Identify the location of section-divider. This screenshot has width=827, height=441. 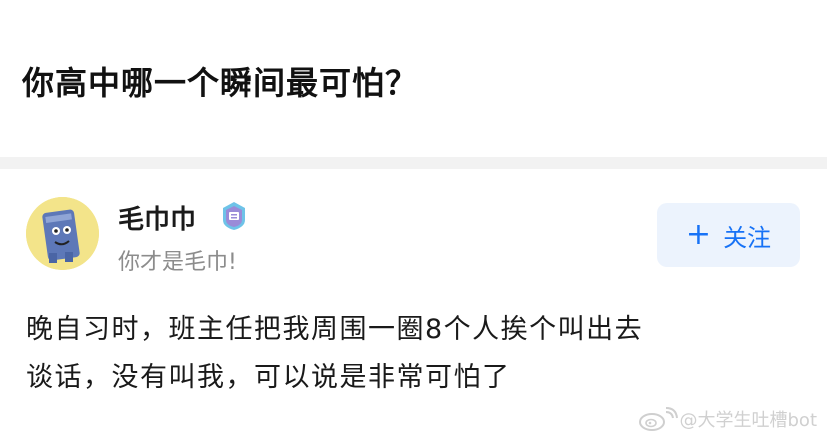
(413, 163).